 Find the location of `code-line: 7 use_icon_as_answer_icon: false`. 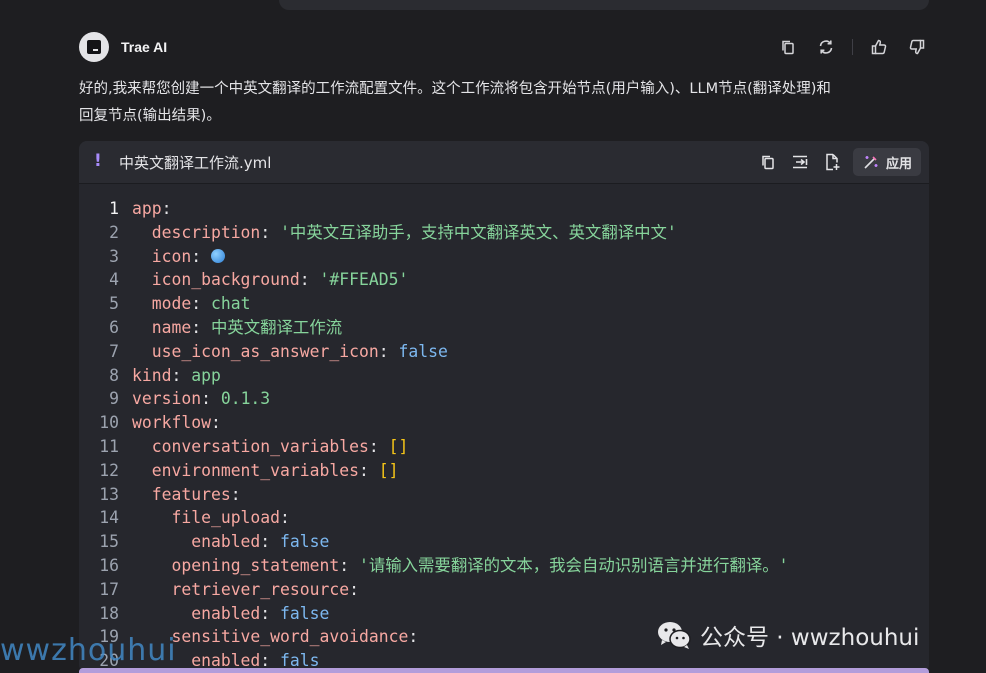

code-line: 7 use_icon_as_answer_icon: false is located at coordinates (504, 352).